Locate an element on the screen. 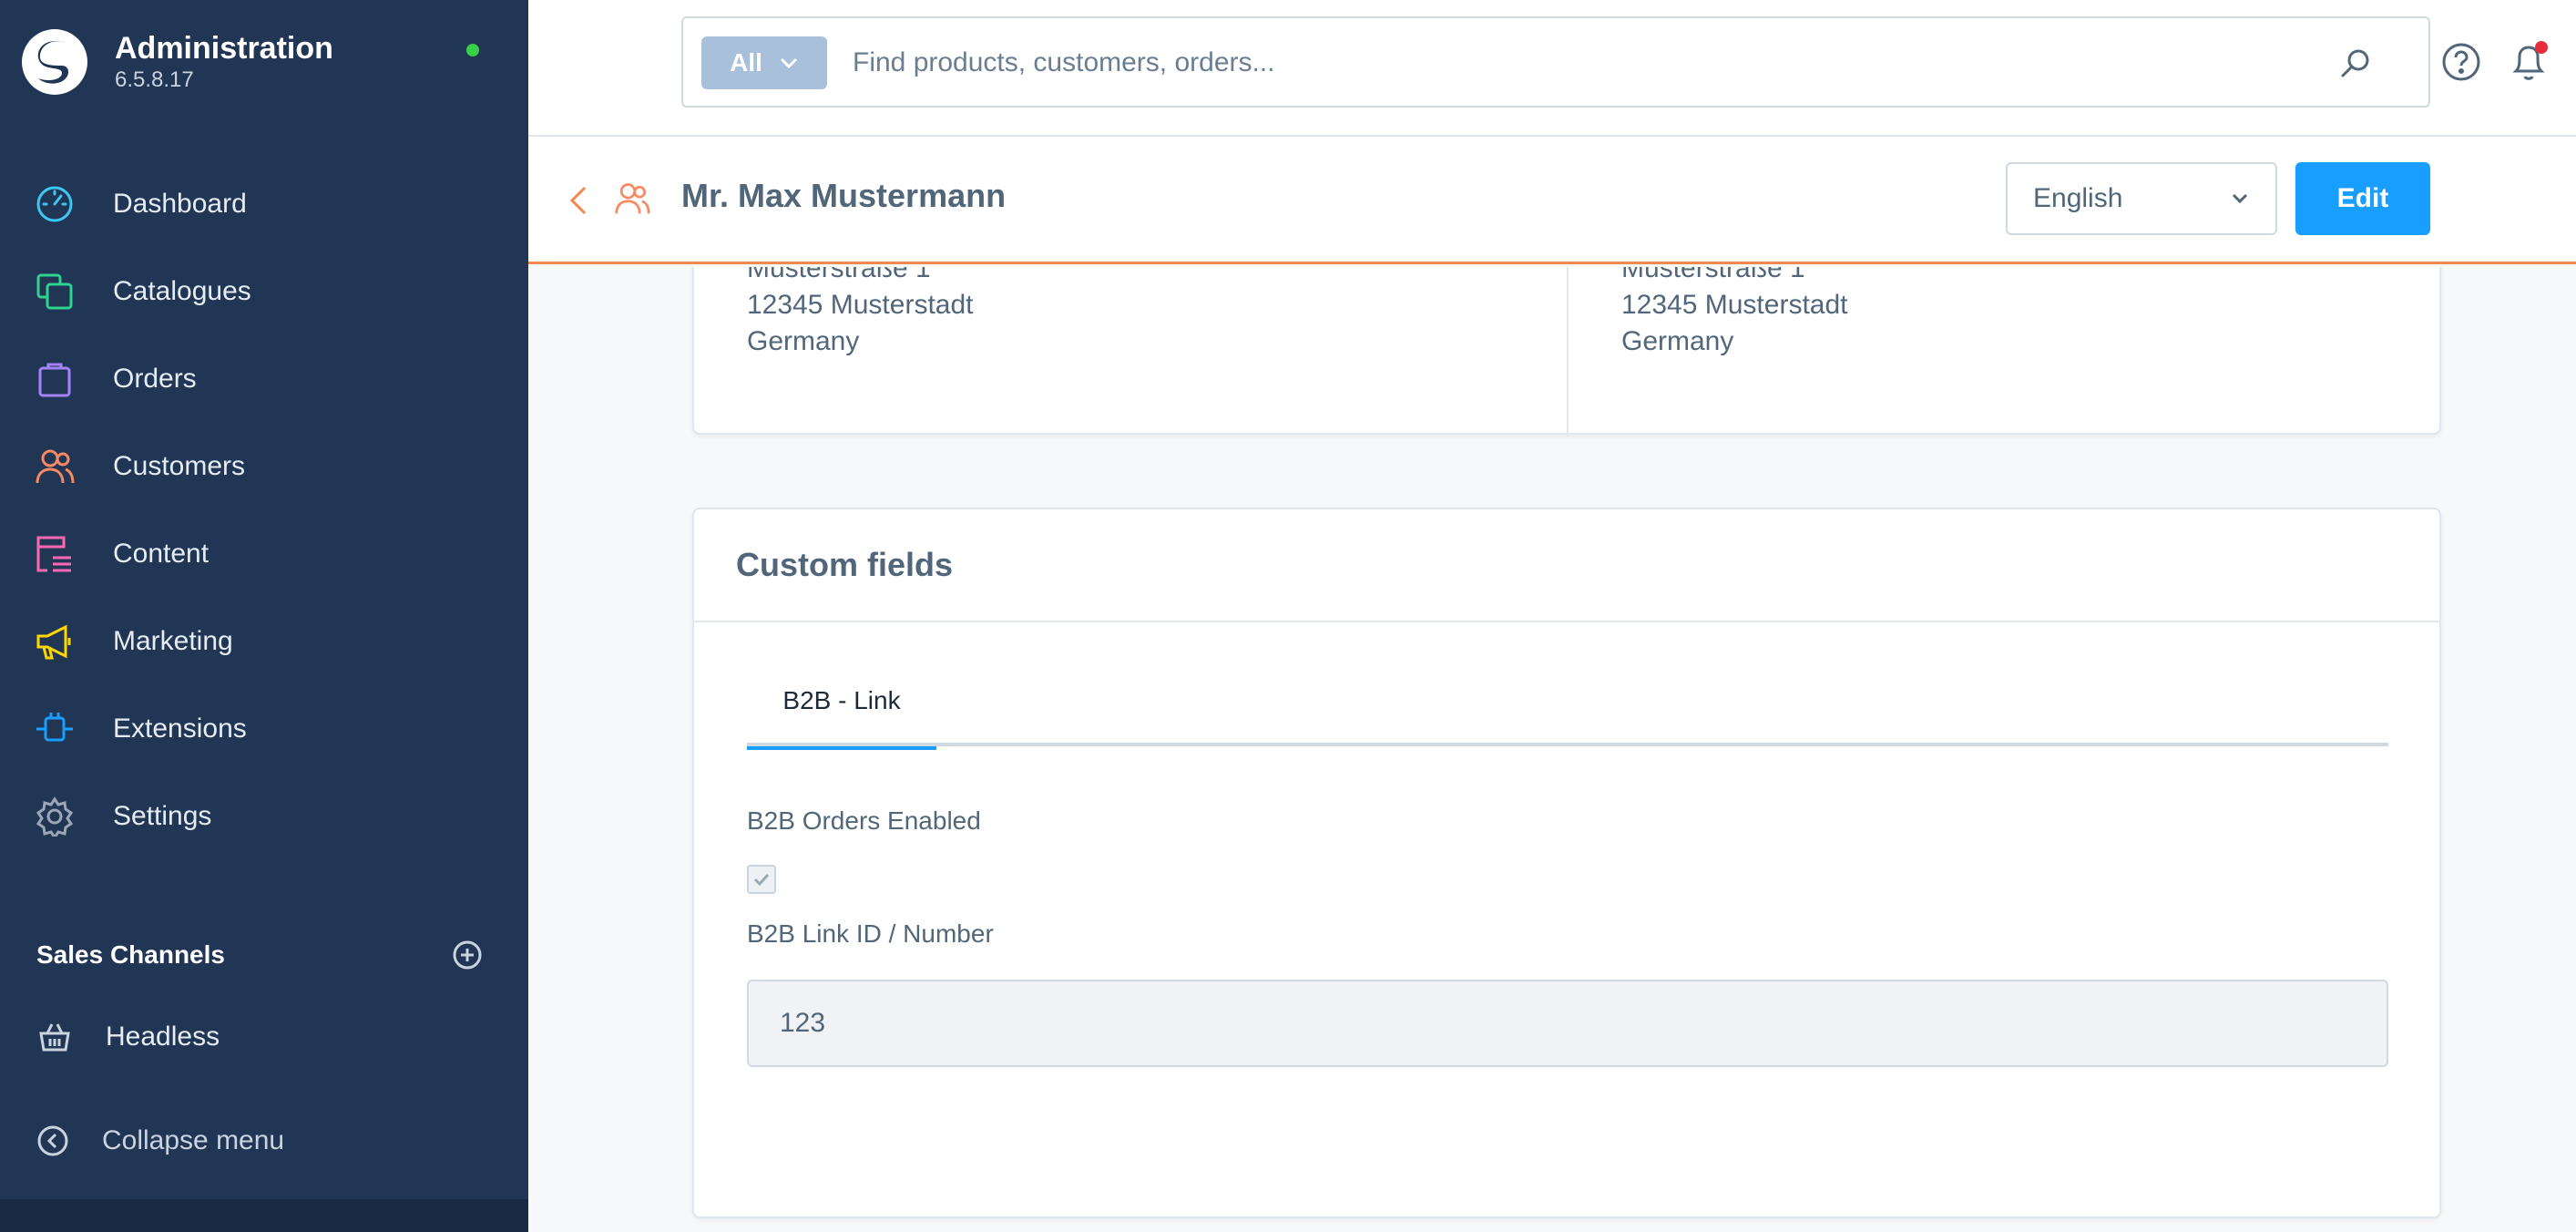  shipping-address: Musterstraße 1 12345 Musterstadt Germany is located at coordinates (1734, 313).